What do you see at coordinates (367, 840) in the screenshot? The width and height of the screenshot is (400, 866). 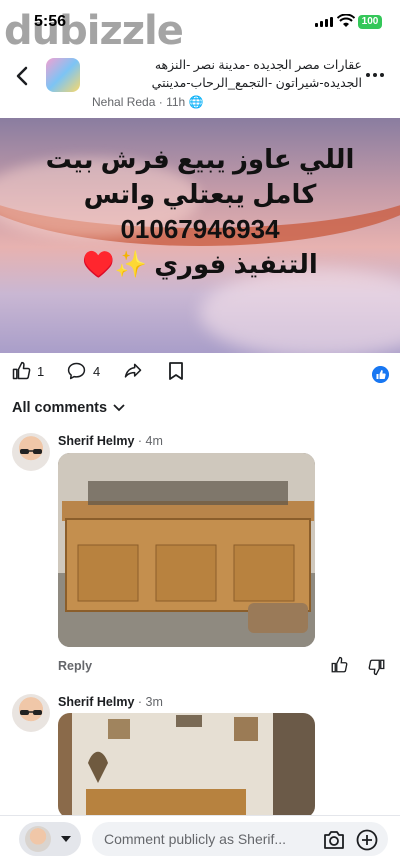 I see `add-icon` at bounding box center [367, 840].